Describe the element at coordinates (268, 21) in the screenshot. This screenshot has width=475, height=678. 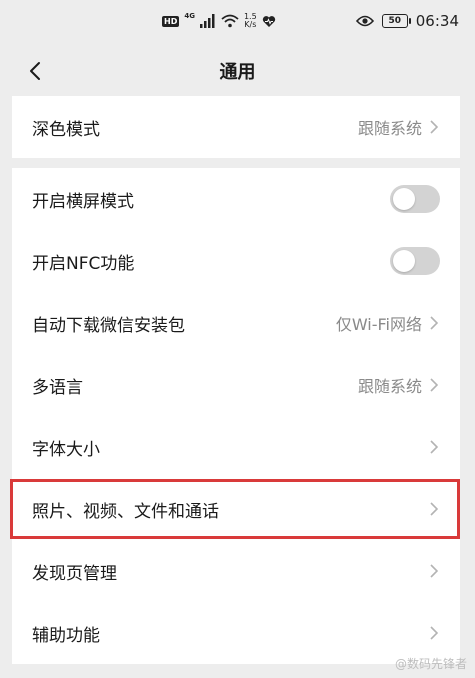
I see `heart-health-icon` at that location.